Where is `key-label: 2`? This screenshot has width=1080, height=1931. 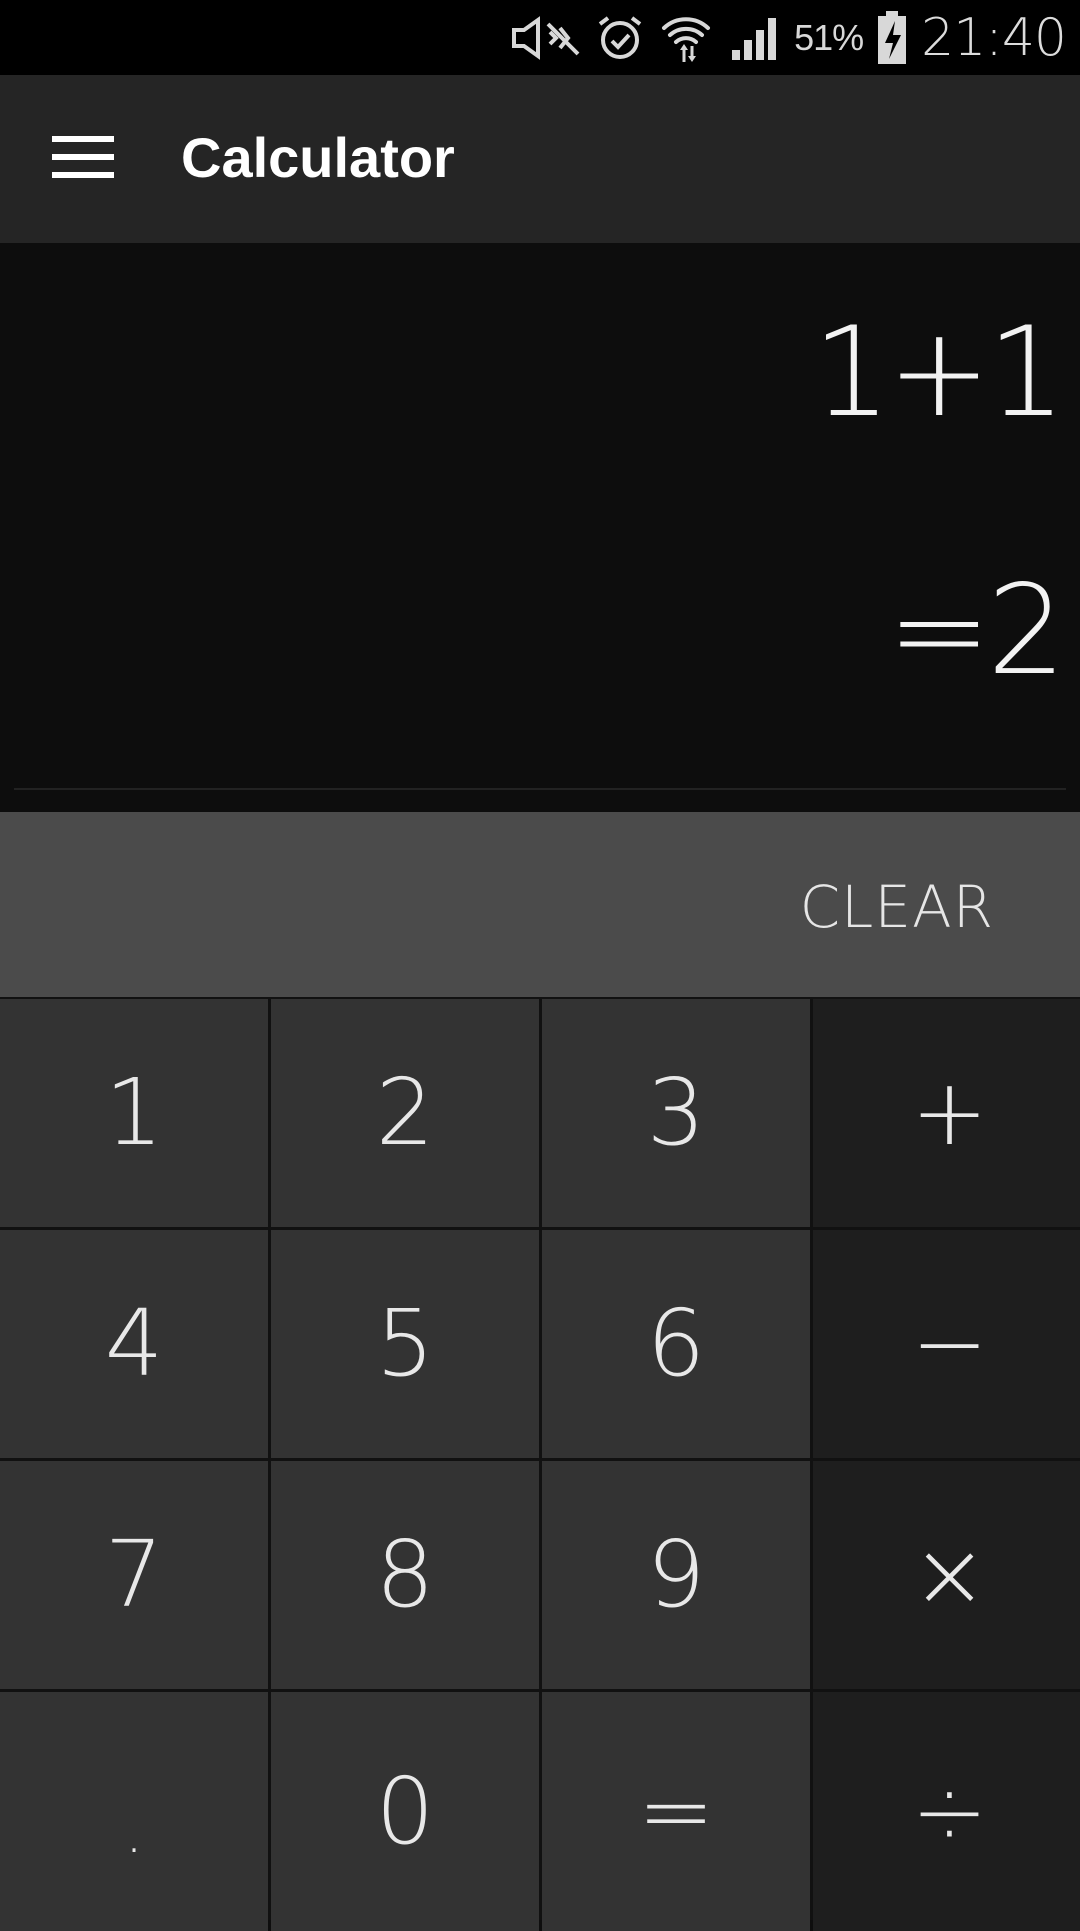 key-label: 2 is located at coordinates (405, 1112).